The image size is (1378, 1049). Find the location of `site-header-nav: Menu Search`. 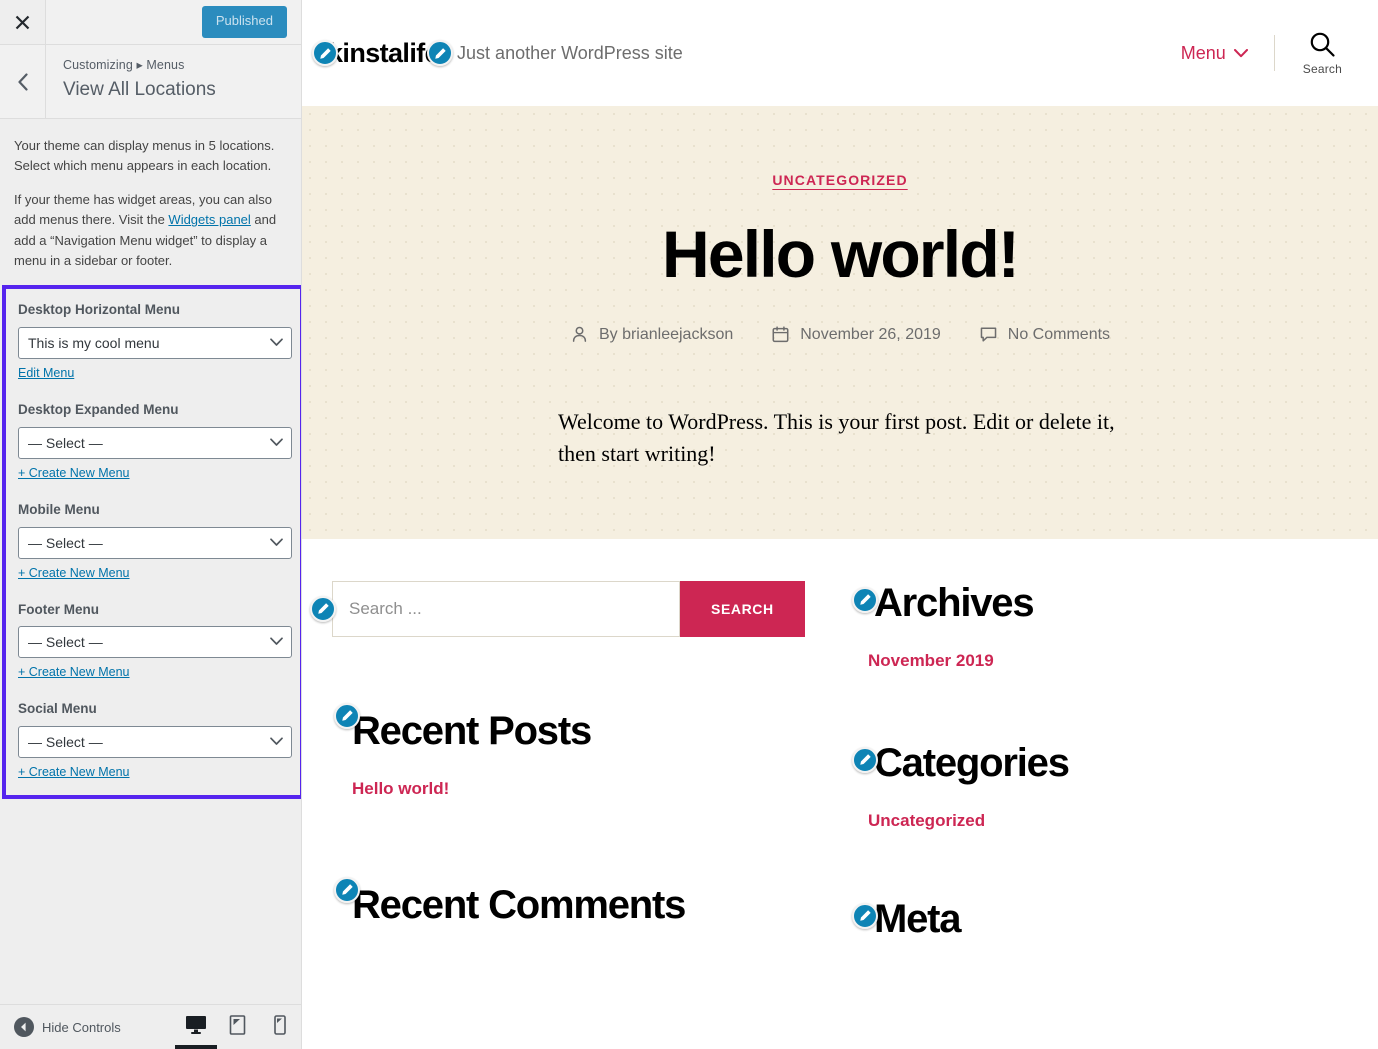

site-header-nav: Menu Search is located at coordinates (1261, 53).